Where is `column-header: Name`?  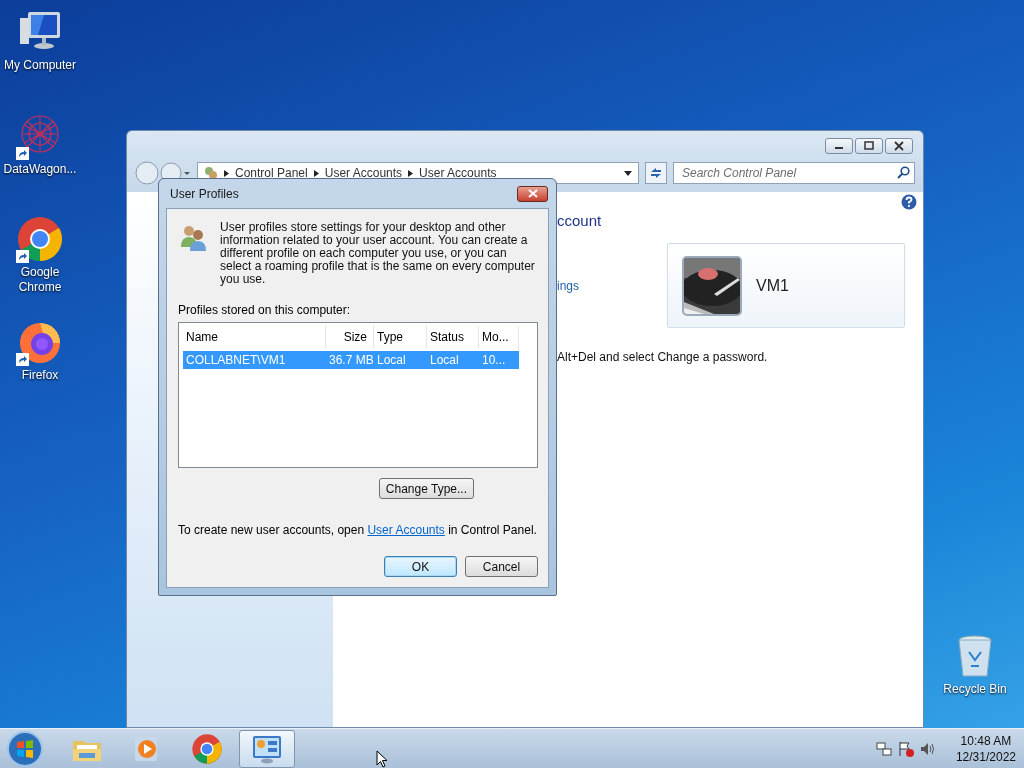 column-header: Name is located at coordinates (254, 337).